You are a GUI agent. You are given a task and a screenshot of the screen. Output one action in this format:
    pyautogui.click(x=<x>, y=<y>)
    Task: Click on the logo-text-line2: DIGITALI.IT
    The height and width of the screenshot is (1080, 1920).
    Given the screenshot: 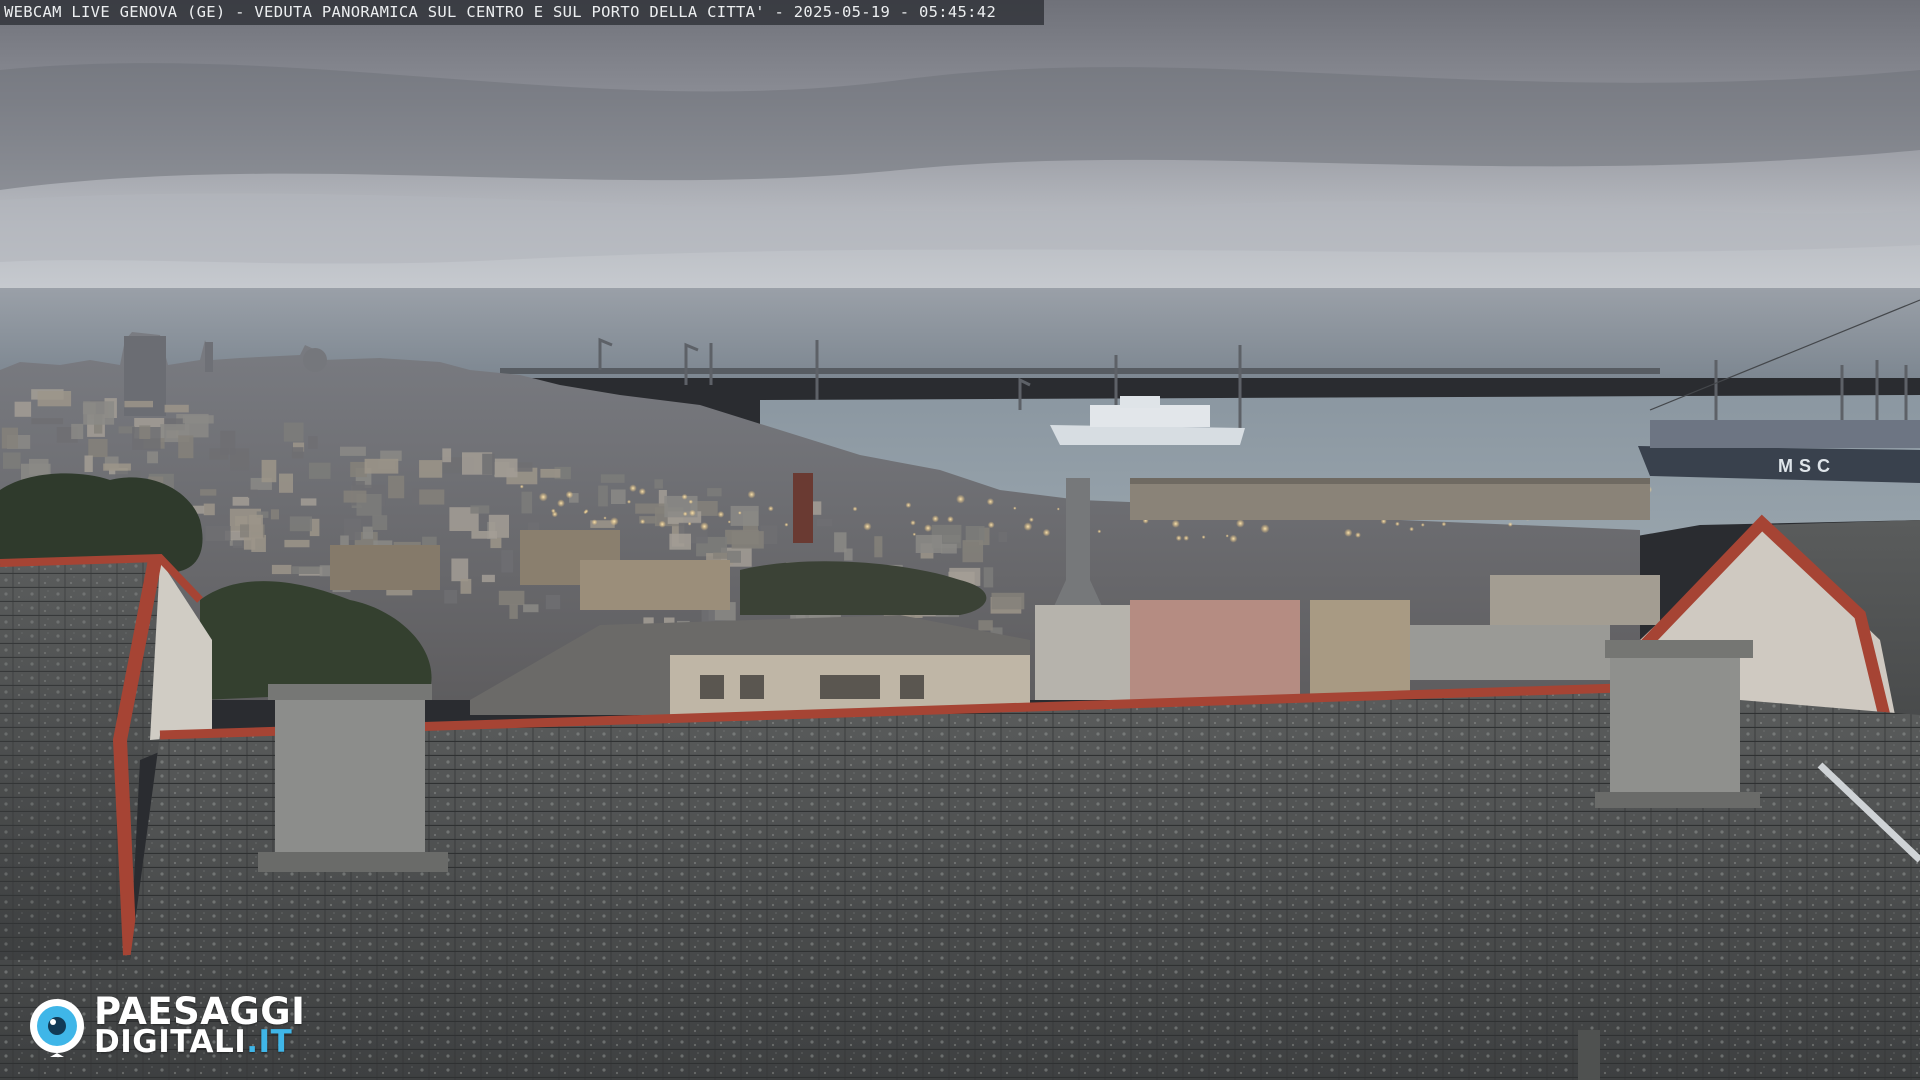 What is the action you would take?
    pyautogui.click(x=193, y=1042)
    